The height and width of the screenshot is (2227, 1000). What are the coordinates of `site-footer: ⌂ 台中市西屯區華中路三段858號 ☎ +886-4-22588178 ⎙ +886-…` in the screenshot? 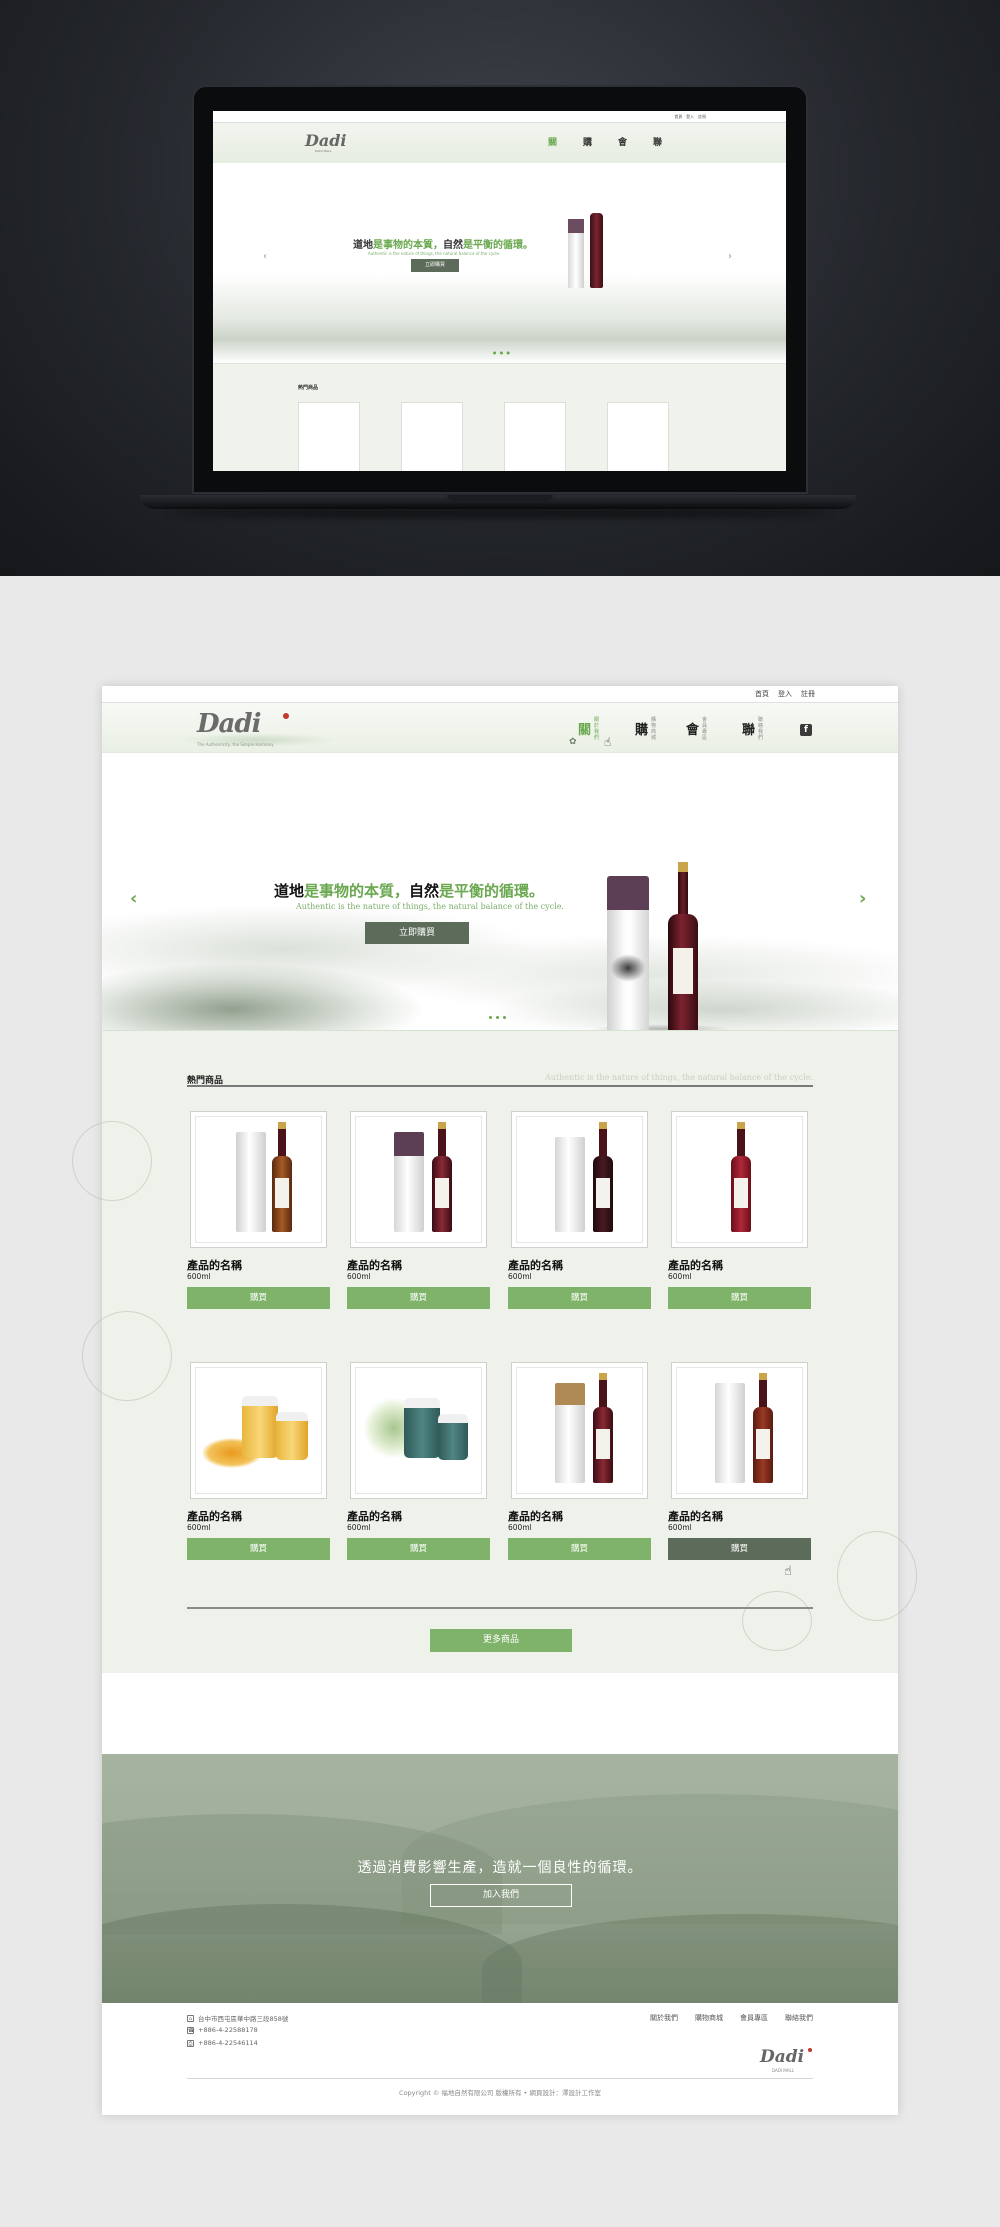 It's located at (500, 2059).